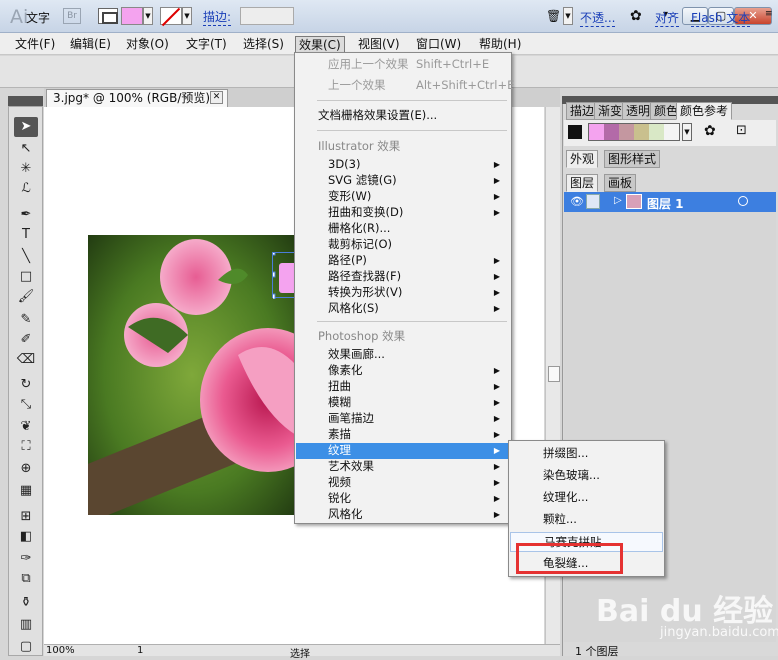 The width and height of the screenshot is (778, 660). Describe the element at coordinates (403, 467) in the screenshot. I see `menu-artistic: 艺术效果 ▶` at that location.